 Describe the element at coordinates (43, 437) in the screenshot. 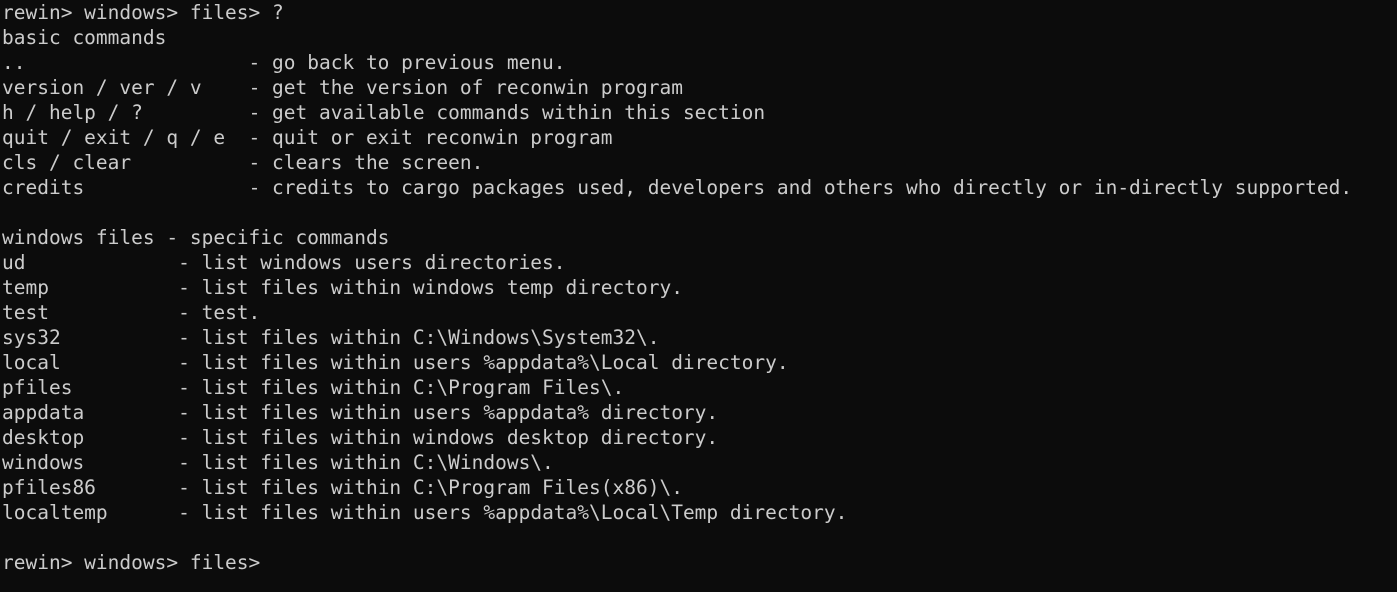

I see `command-name: desktop` at that location.